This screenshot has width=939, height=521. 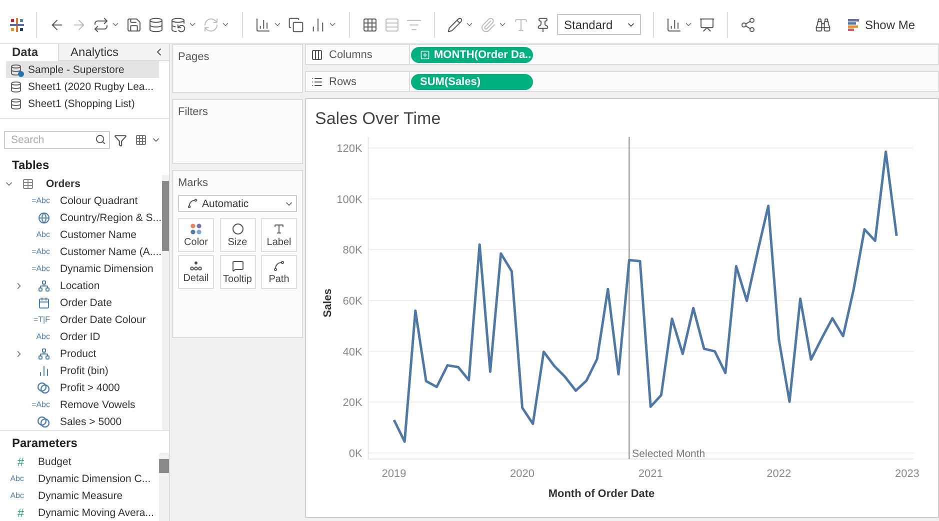 I want to click on circle-icon, so click(x=238, y=228).